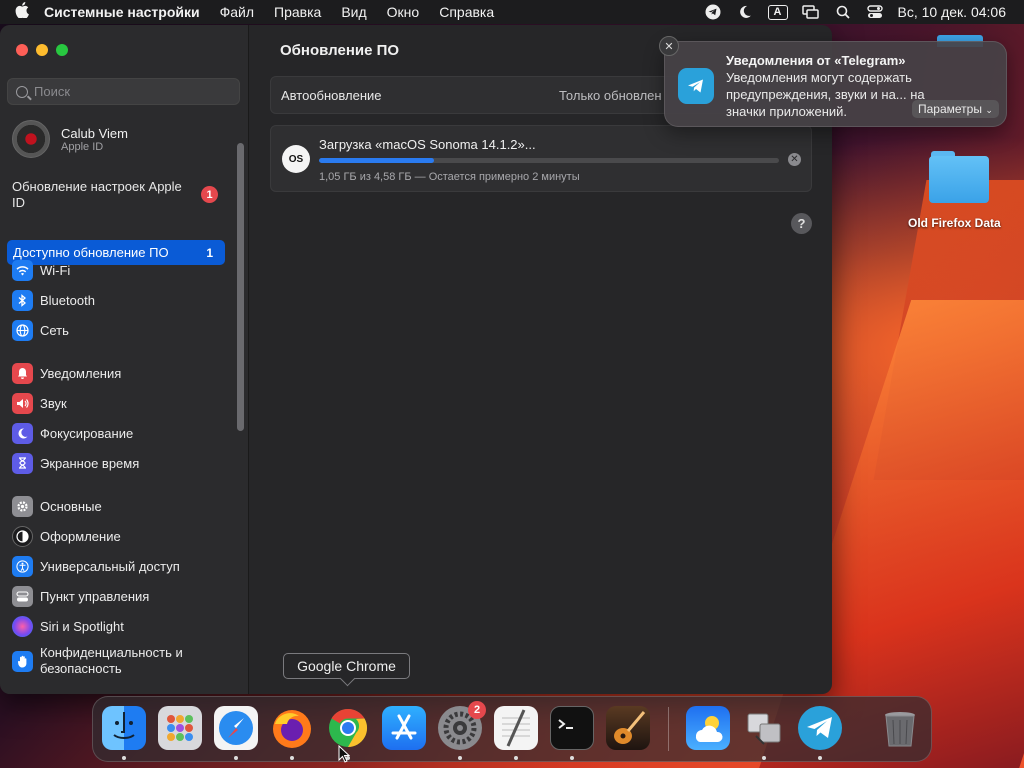  Describe the element at coordinates (404, 728) in the screenshot. I see `app-store-icon` at that location.